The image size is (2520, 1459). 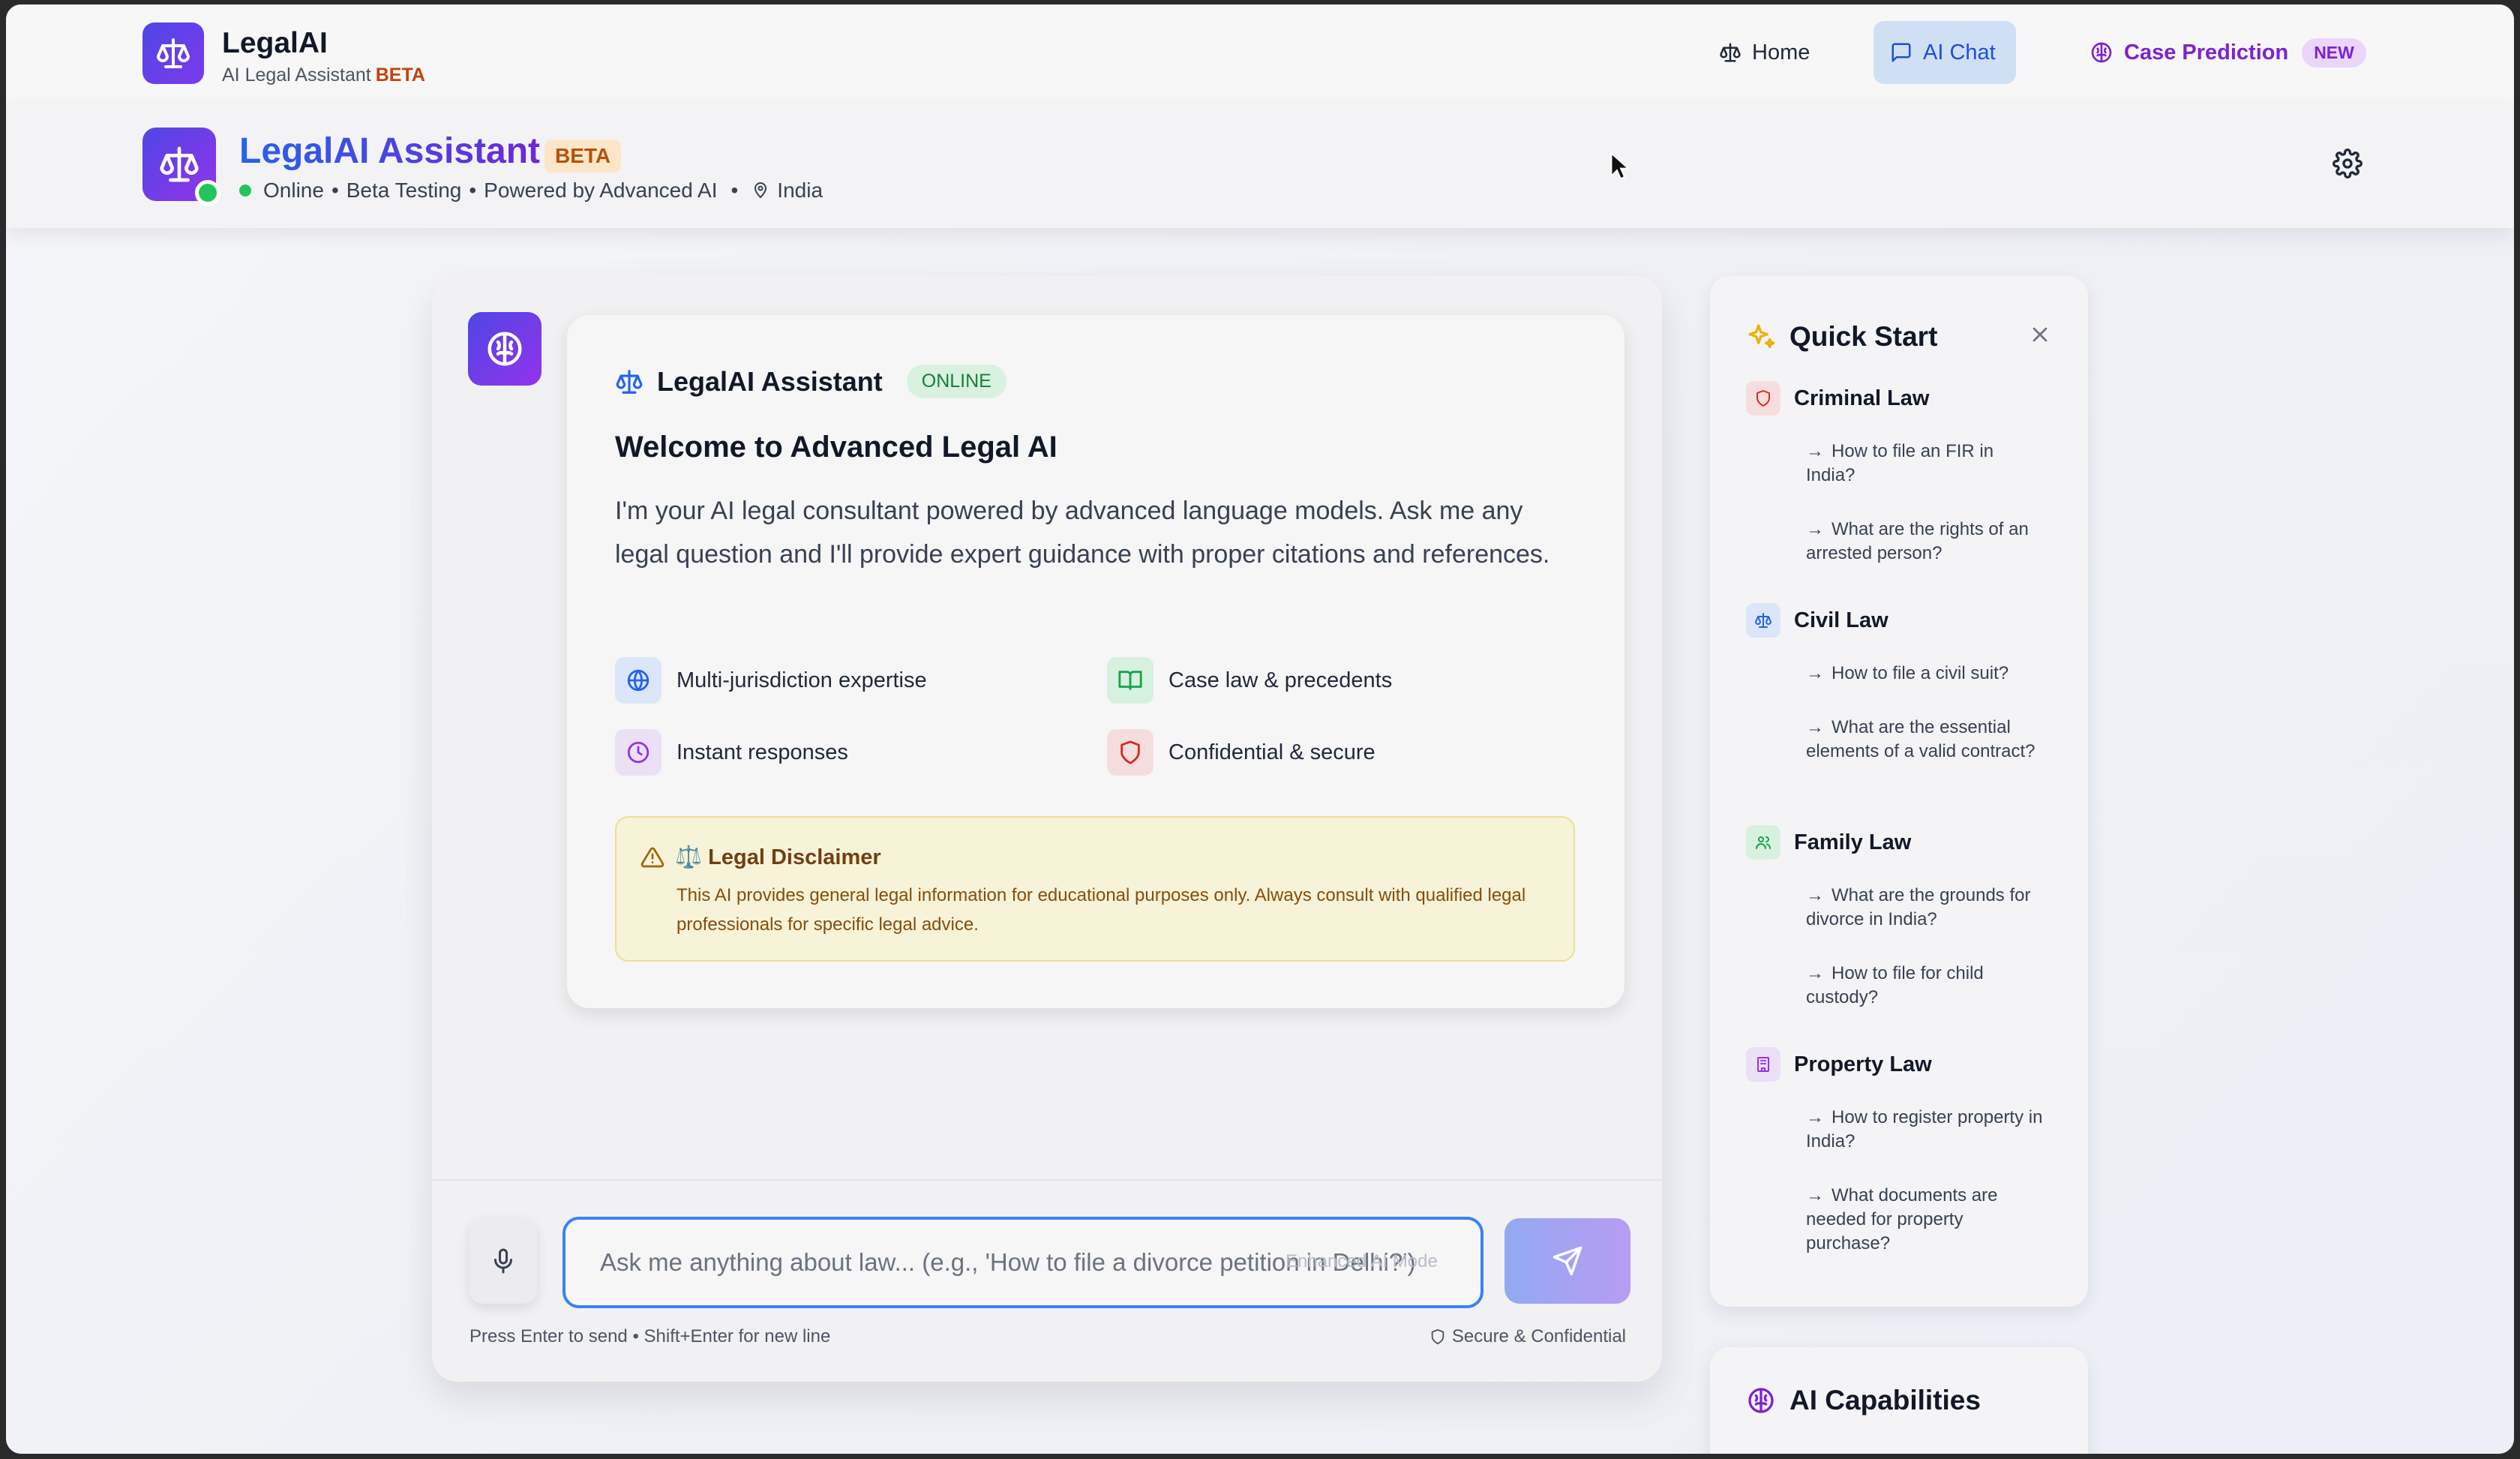 I want to click on category-family-law: Family Law, so click(x=1828, y=842).